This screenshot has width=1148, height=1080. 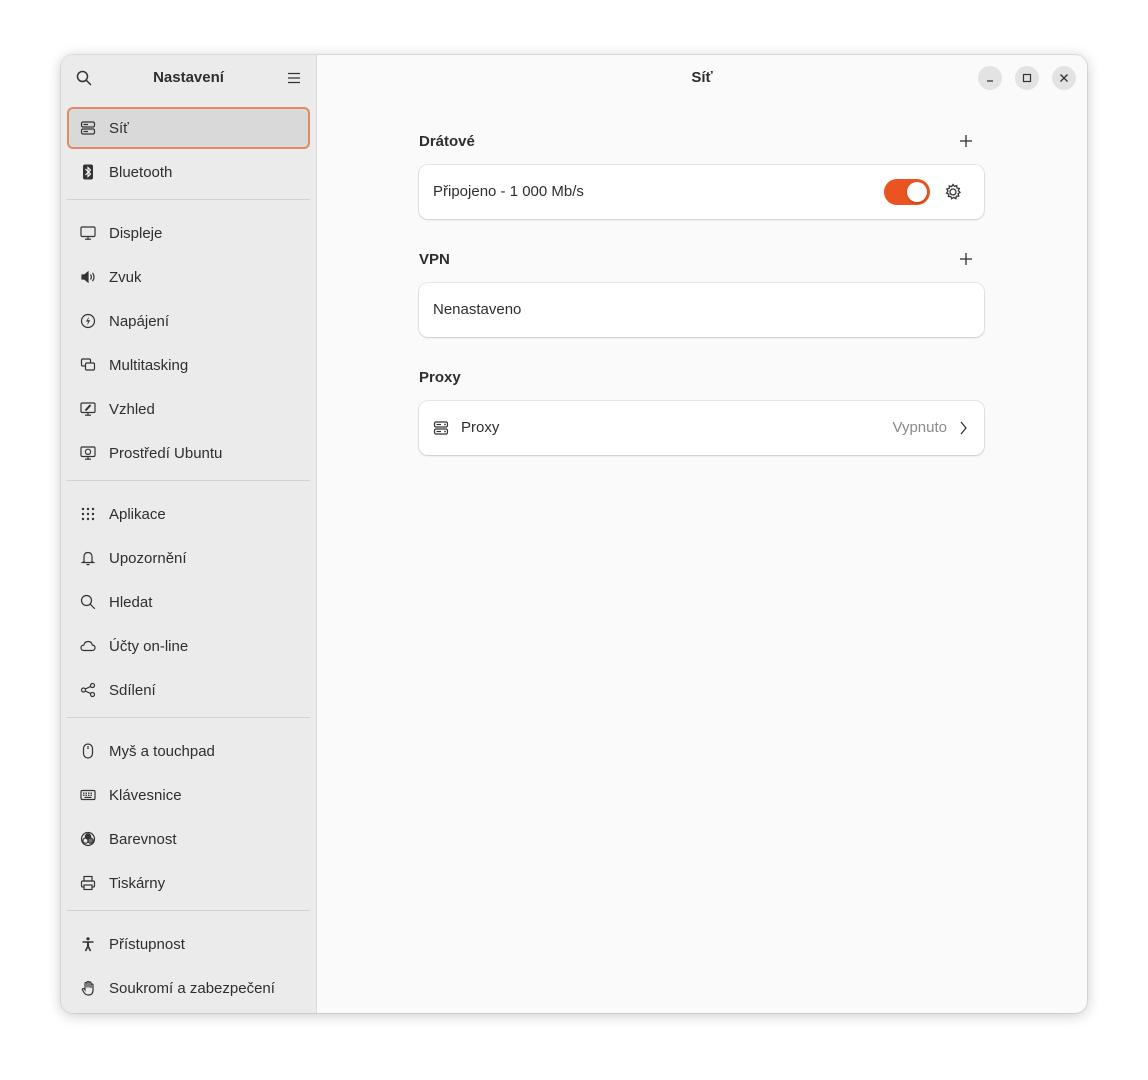 I want to click on chevron-right-icon, so click(x=963, y=428).